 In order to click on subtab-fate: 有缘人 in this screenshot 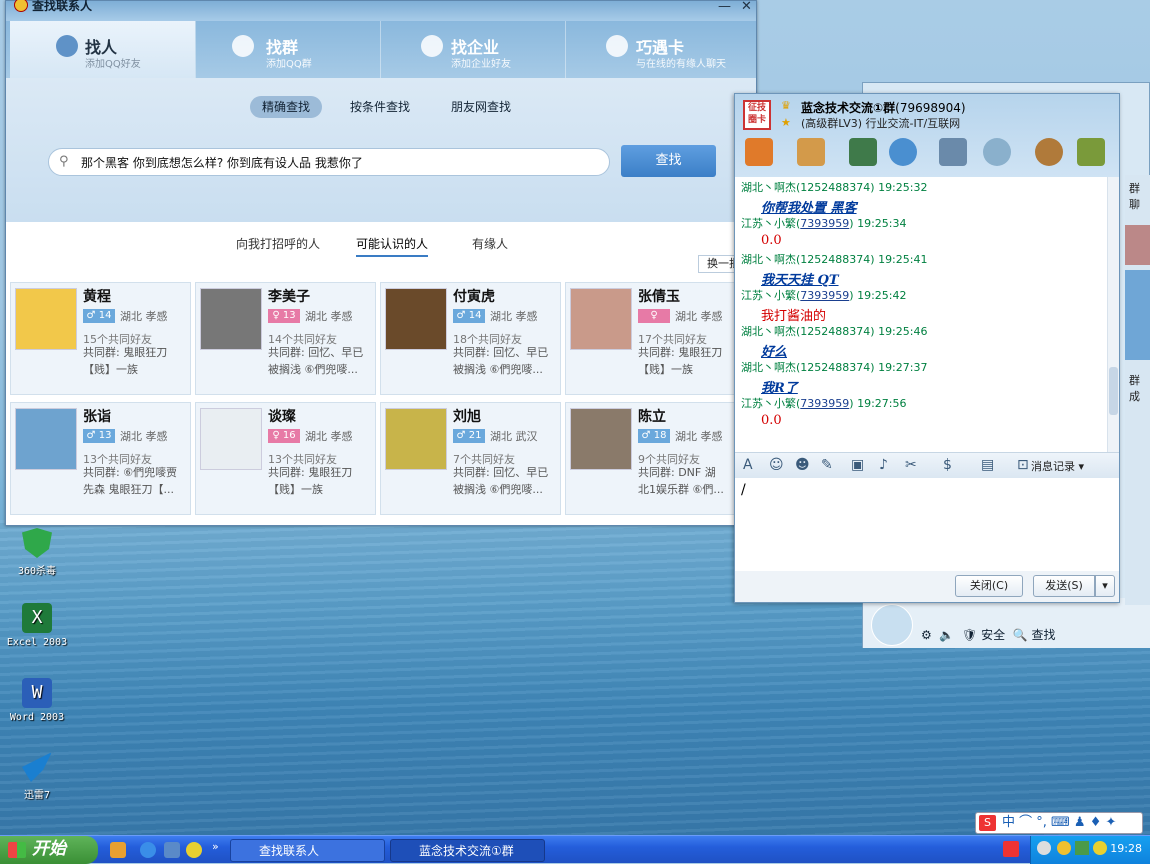, I will do `click(490, 243)`.